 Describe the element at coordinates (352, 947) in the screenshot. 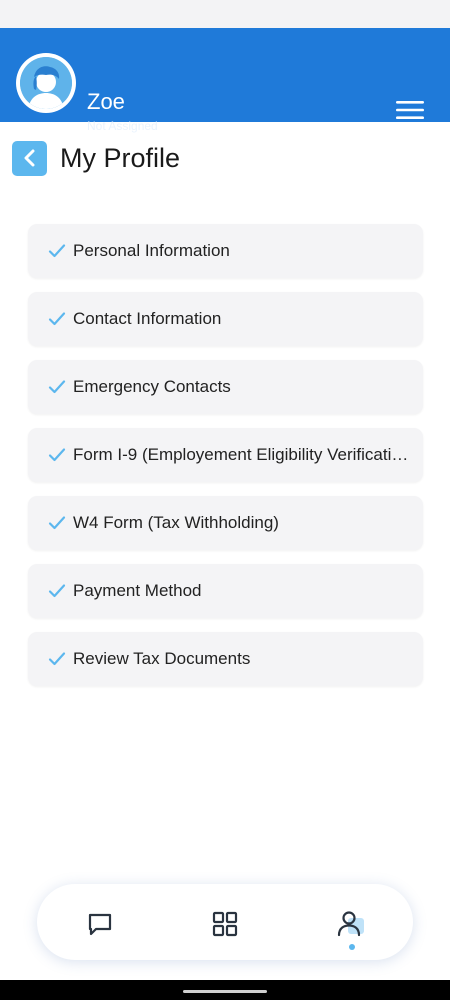

I see `active-indicator-dot` at that location.